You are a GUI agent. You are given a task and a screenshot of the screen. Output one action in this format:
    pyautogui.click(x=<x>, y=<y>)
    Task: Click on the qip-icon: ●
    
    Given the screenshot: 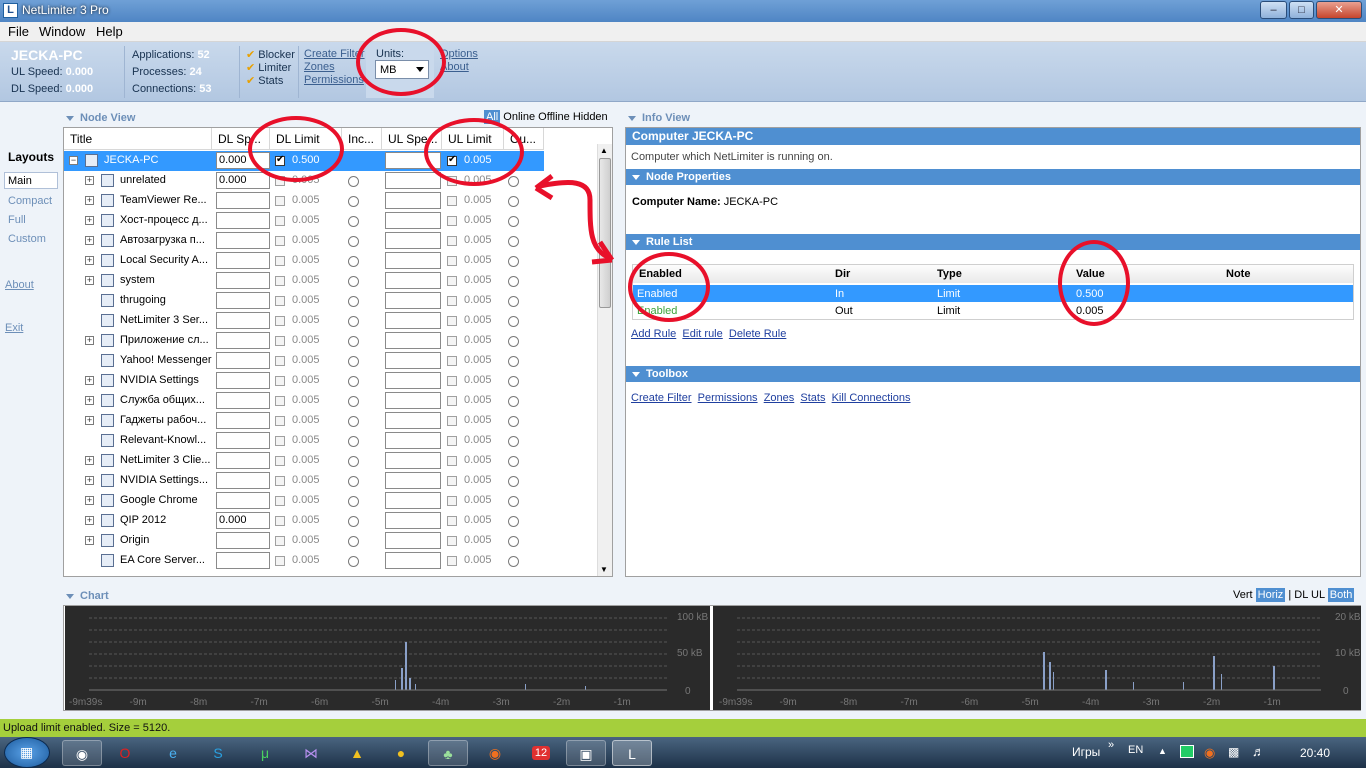 What is the action you would take?
    pyautogui.click(x=401, y=753)
    